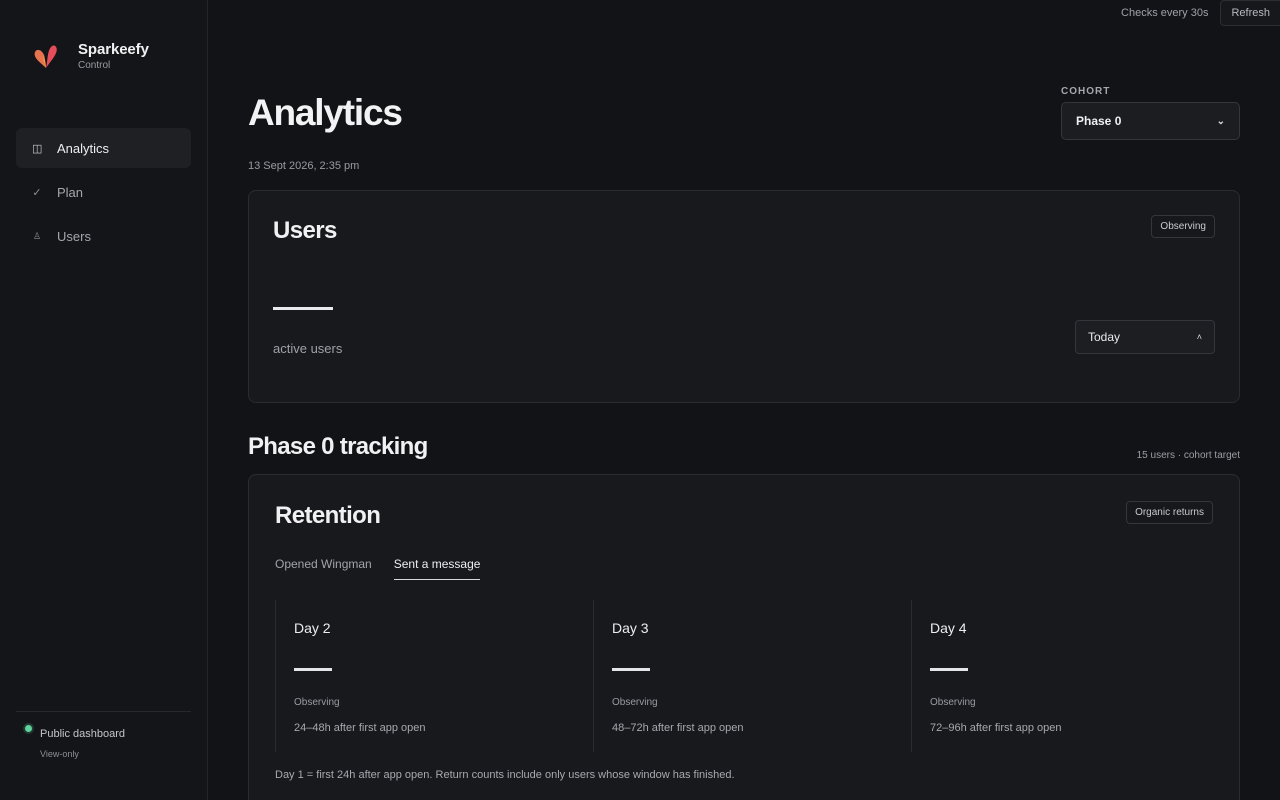  Describe the element at coordinates (70, 192) in the screenshot. I see `sidebar-item-label: Plan` at that location.